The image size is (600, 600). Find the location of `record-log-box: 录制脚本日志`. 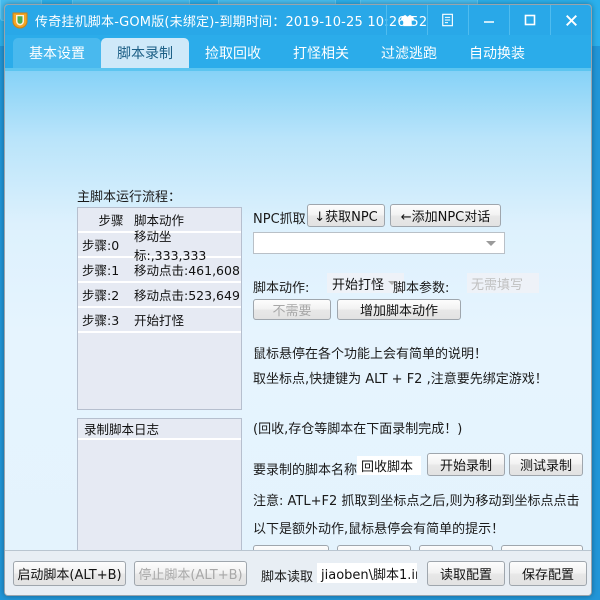

record-log-box: 录制脚本日志 is located at coordinates (159, 484).